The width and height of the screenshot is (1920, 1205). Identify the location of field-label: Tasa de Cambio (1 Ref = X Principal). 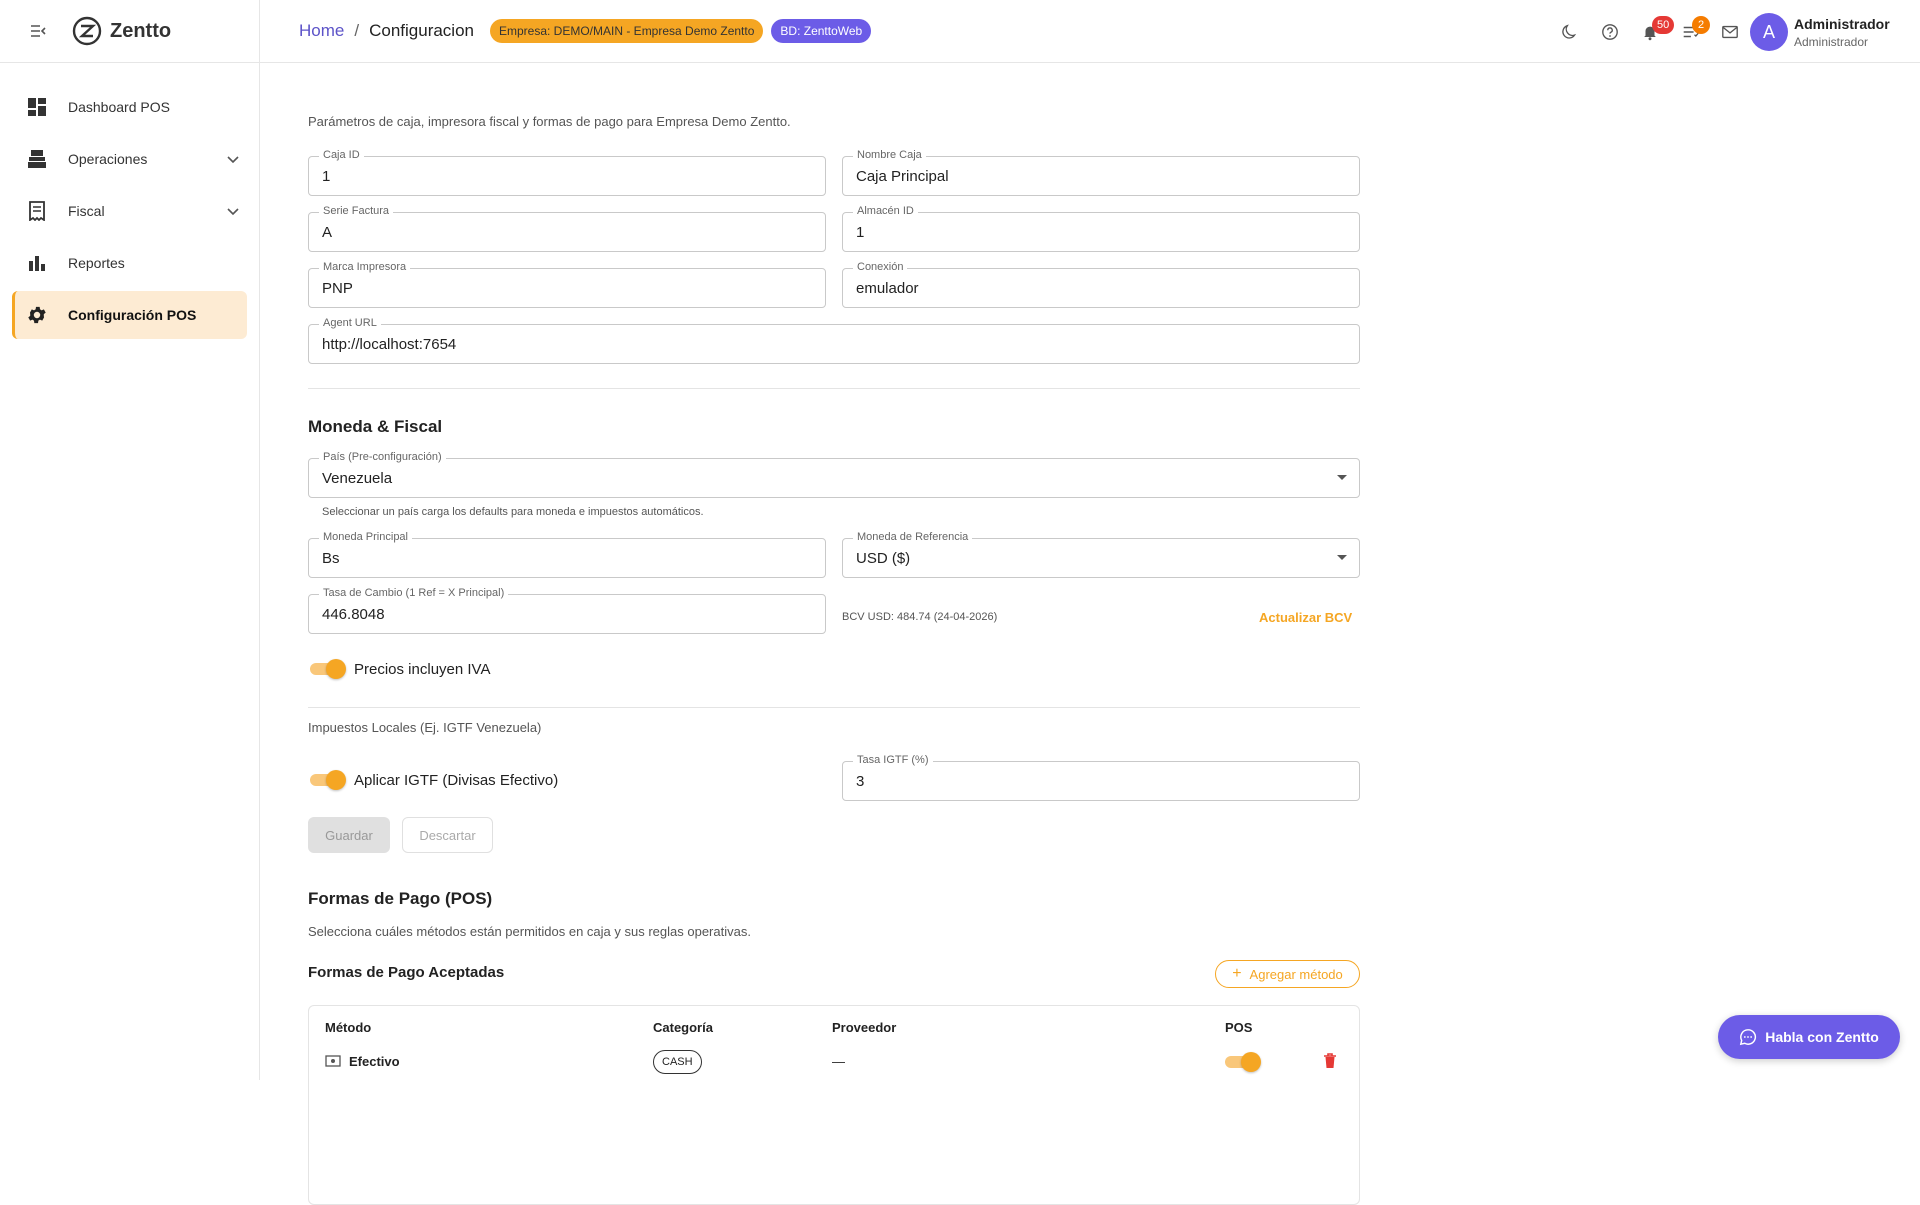
(414, 593).